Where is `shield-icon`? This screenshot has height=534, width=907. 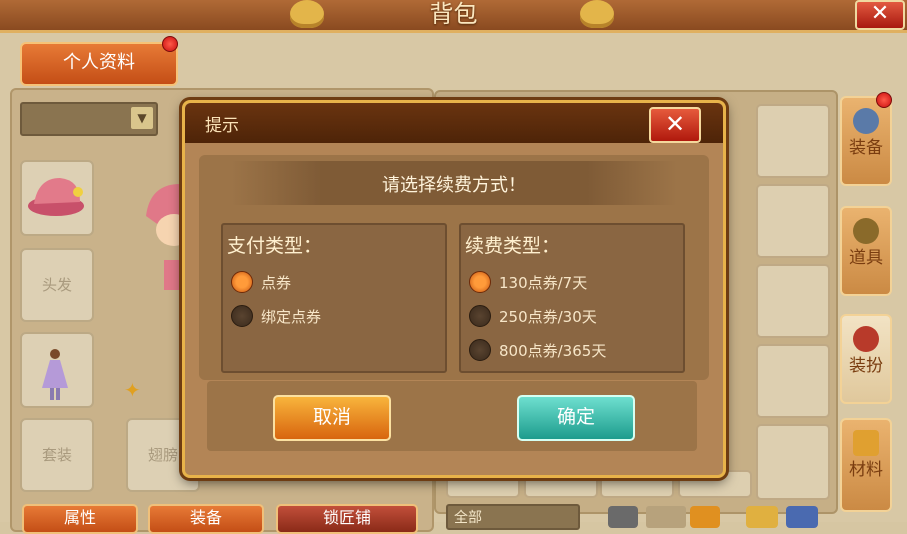 shield-icon is located at coordinates (866, 121).